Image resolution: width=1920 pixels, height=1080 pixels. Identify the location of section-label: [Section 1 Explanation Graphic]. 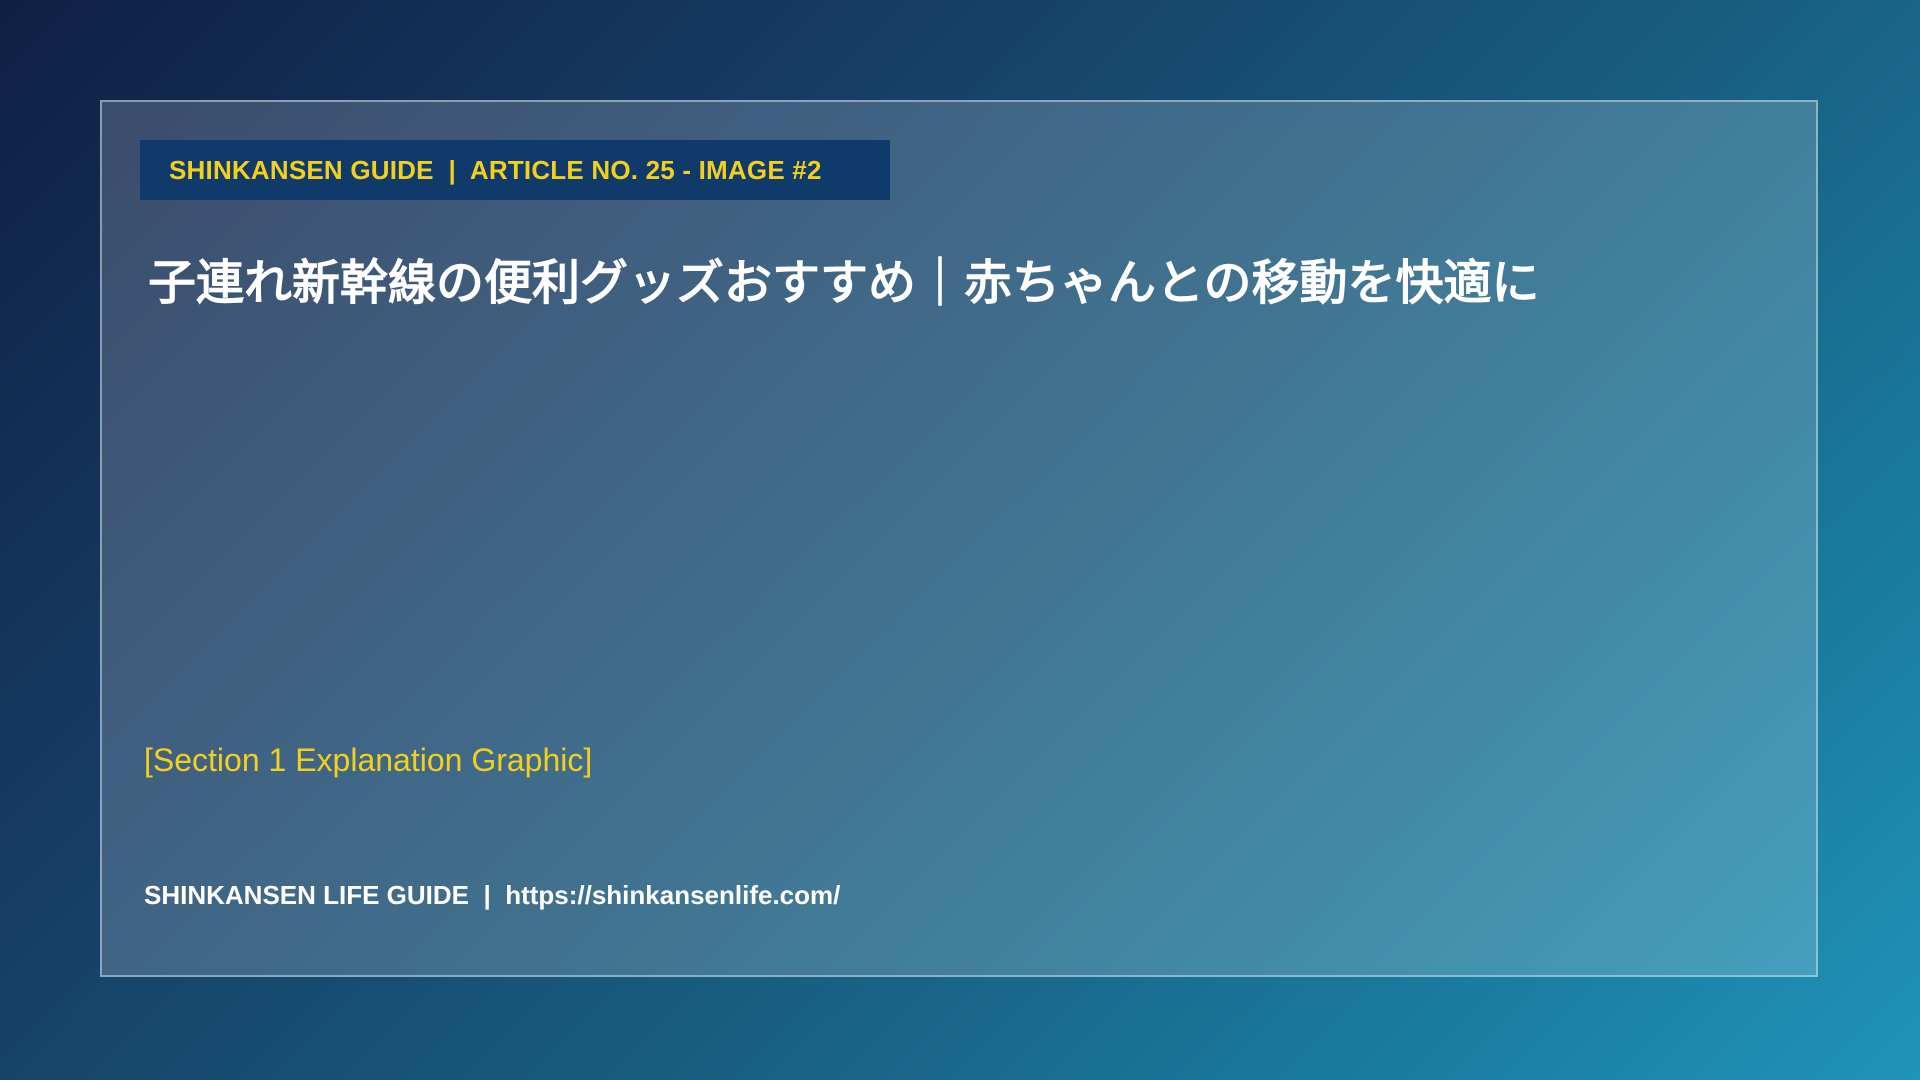
(368, 760).